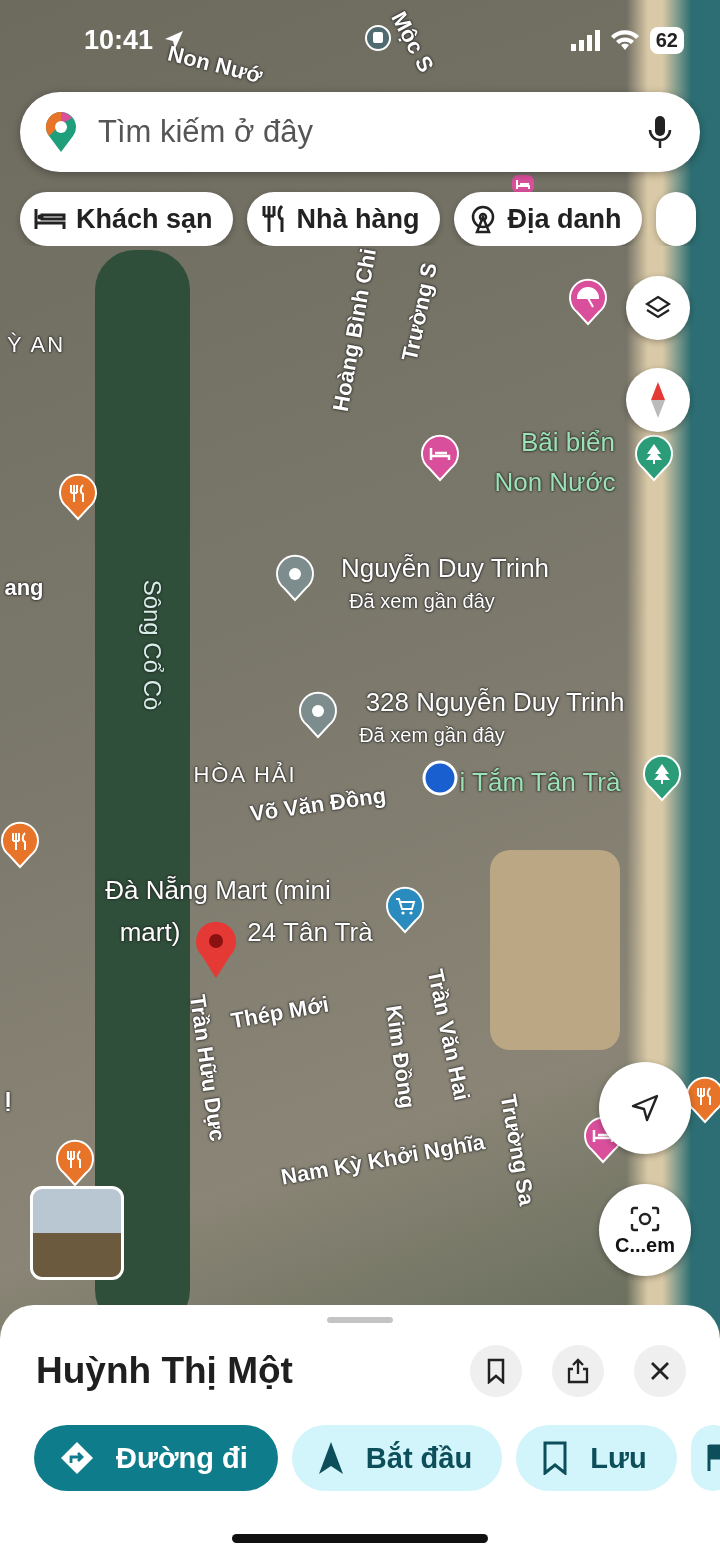  Describe the element at coordinates (77, 1458) in the screenshot. I see `directions-icon` at that location.